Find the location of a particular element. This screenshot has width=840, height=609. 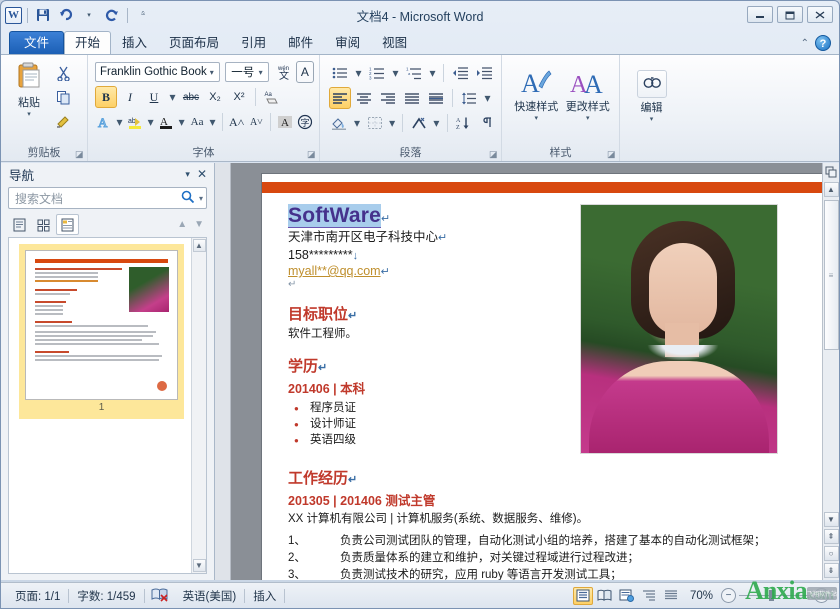

print-layout-view-button is located at coordinates (582, 595).